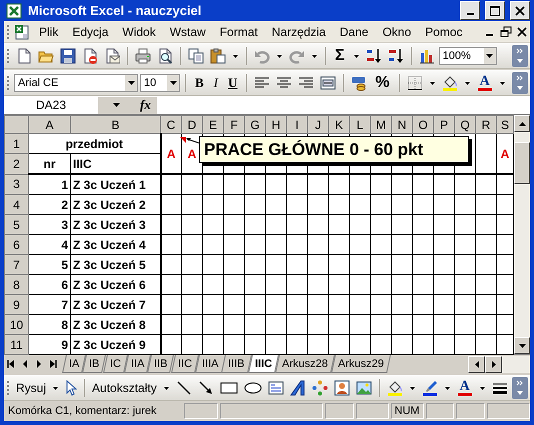 The height and width of the screenshot is (425, 534). Describe the element at coordinates (49, 31) in the screenshot. I see `menu-item: Plik` at that location.